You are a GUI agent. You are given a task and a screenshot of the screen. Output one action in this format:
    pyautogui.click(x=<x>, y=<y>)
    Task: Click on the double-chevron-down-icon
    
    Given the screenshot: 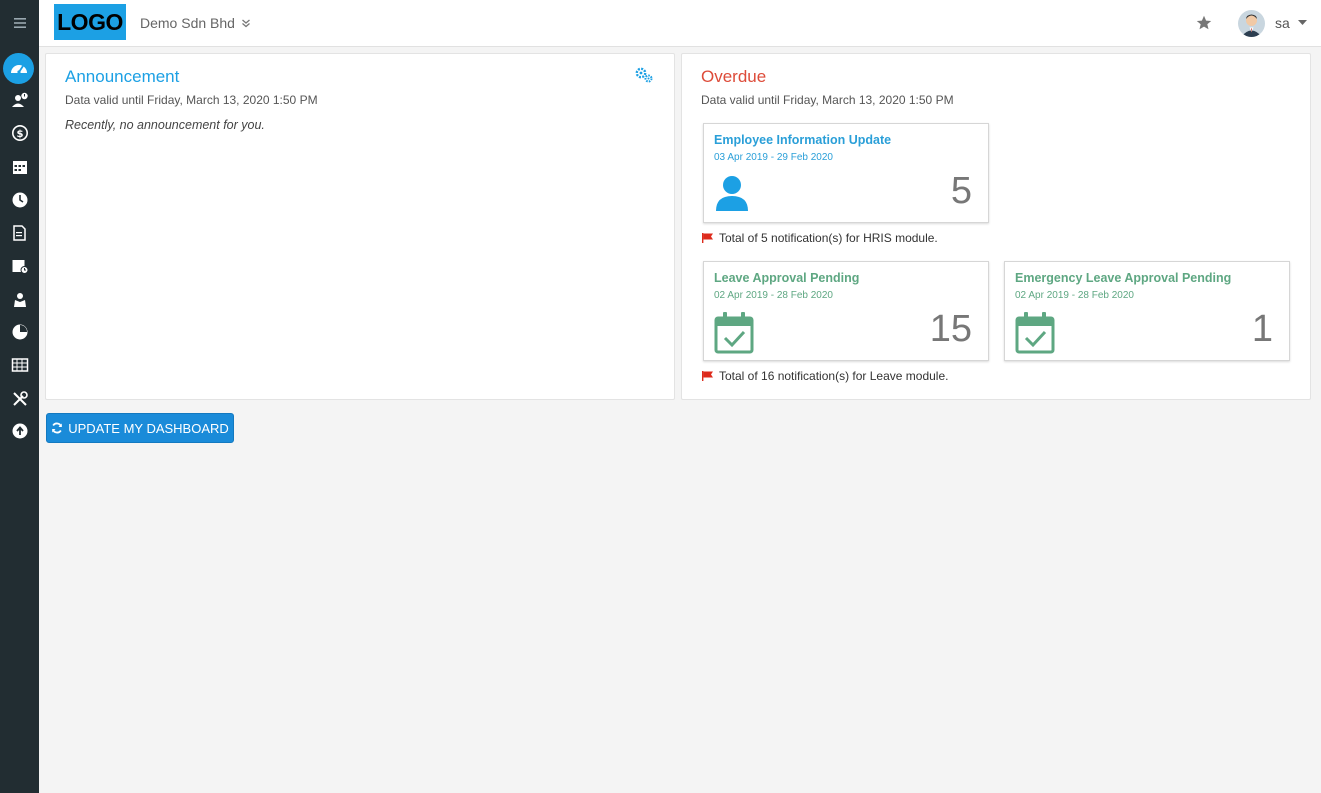 What is the action you would take?
    pyautogui.click(x=246, y=23)
    